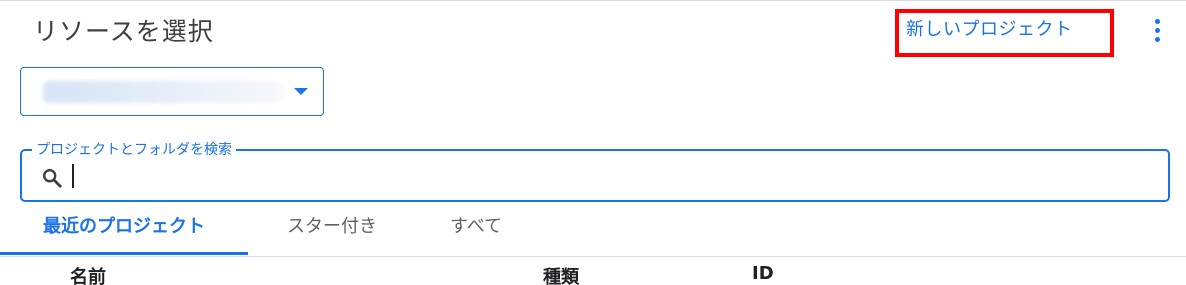 The height and width of the screenshot is (285, 1186). What do you see at coordinates (124, 229) in the screenshot?
I see `tab-recent-projects: 最近のプロジェクト` at bounding box center [124, 229].